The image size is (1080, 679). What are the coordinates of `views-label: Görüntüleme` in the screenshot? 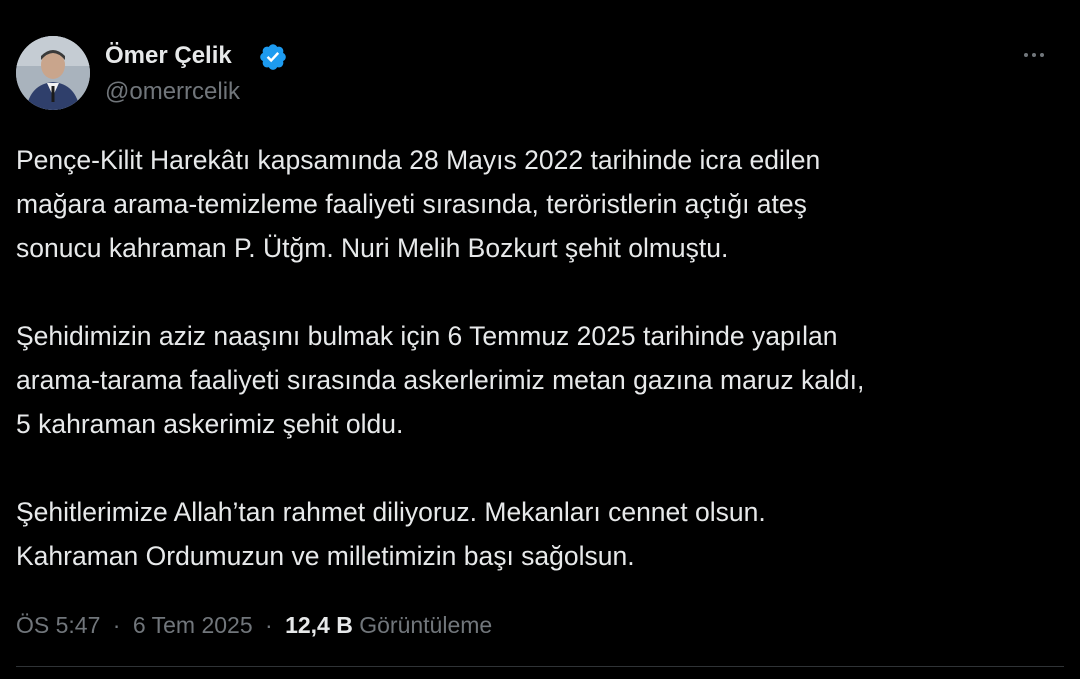 It's located at (426, 625).